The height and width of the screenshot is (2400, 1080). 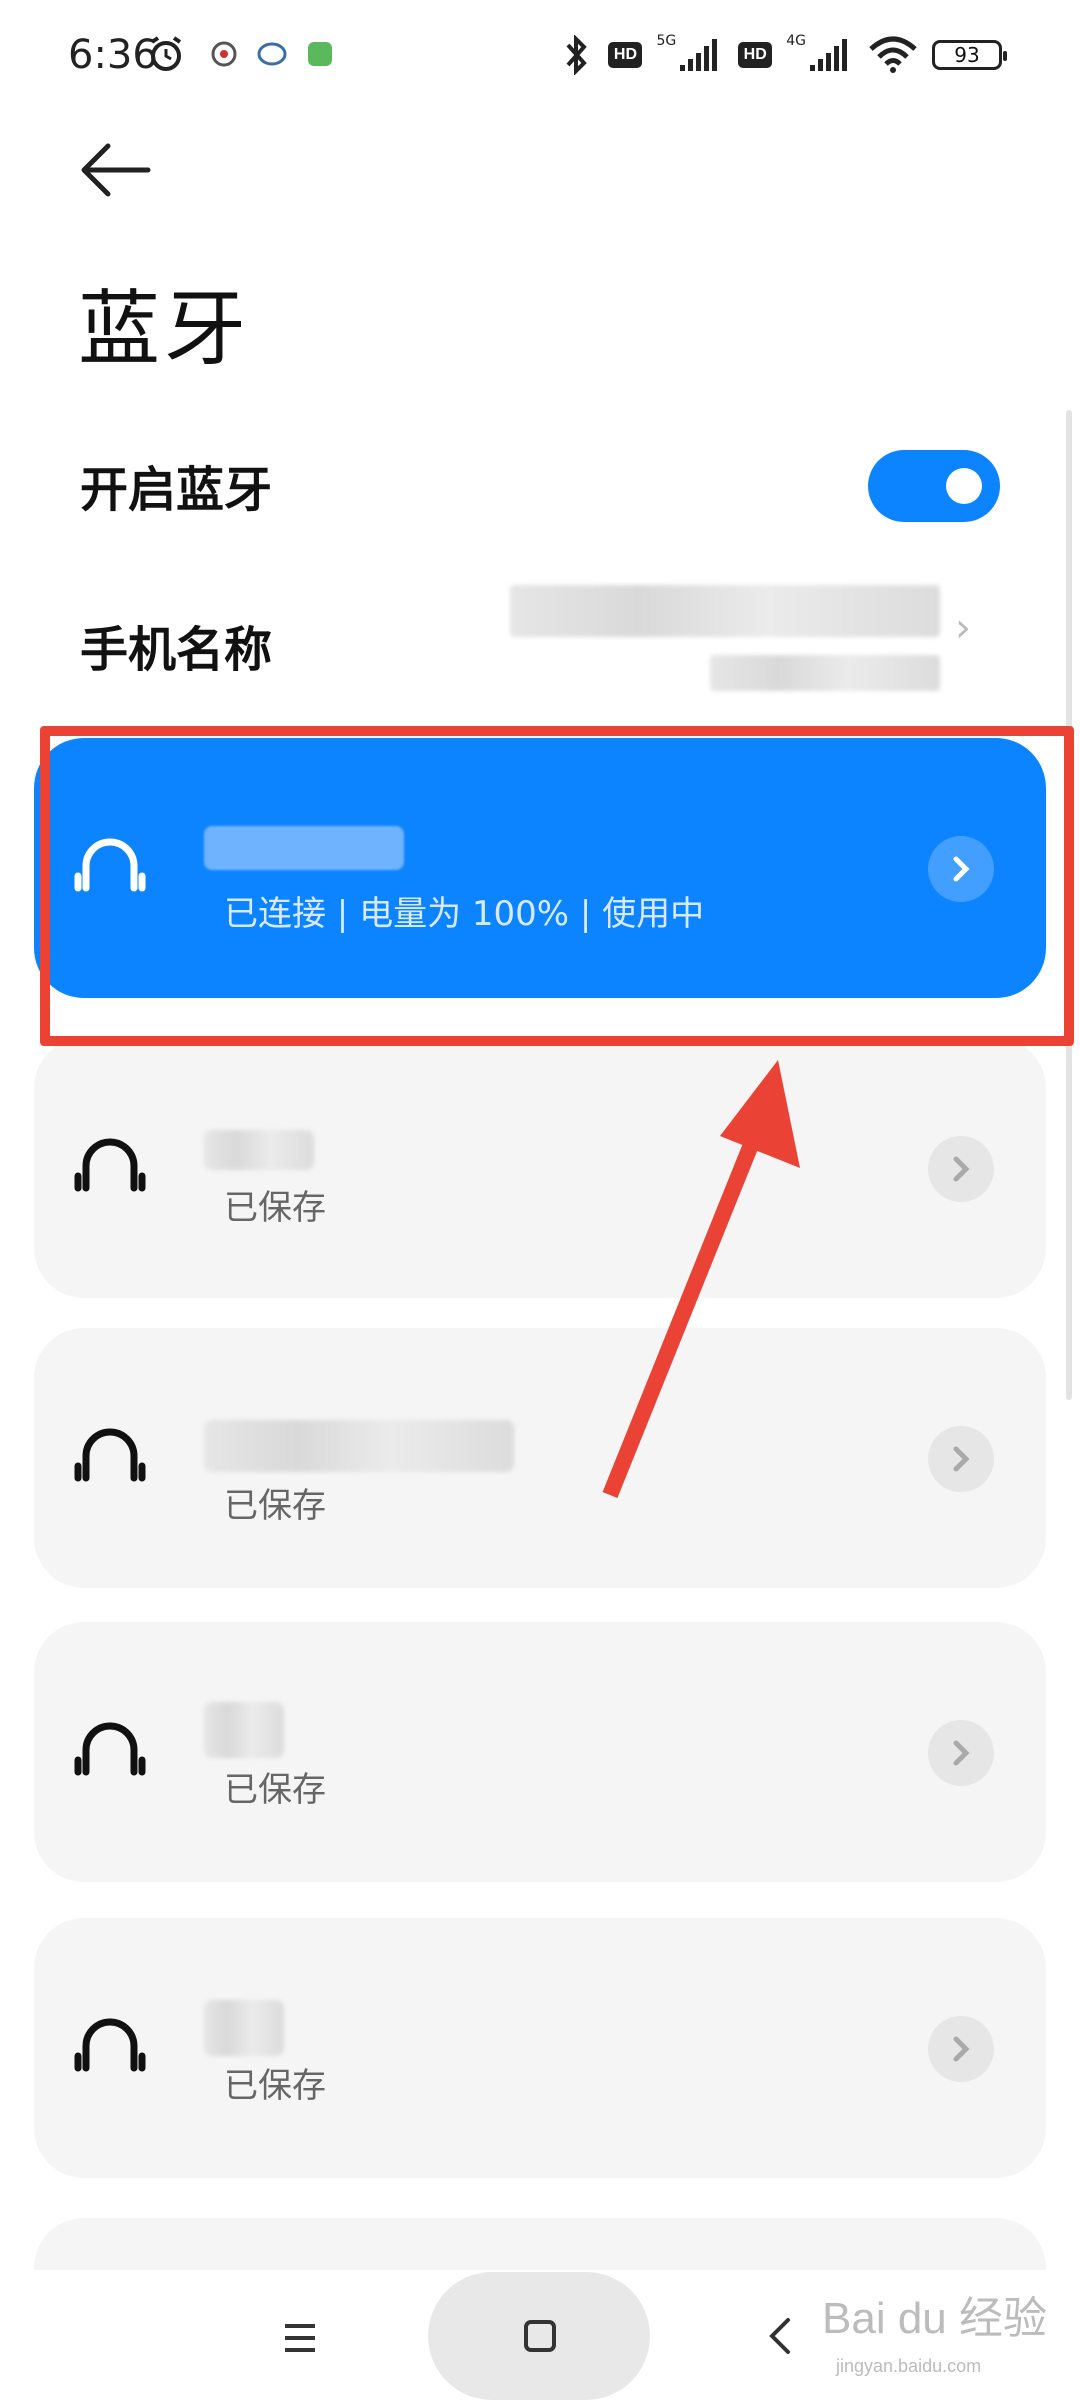 What do you see at coordinates (166, 53) in the screenshot?
I see `alarm-icon` at bounding box center [166, 53].